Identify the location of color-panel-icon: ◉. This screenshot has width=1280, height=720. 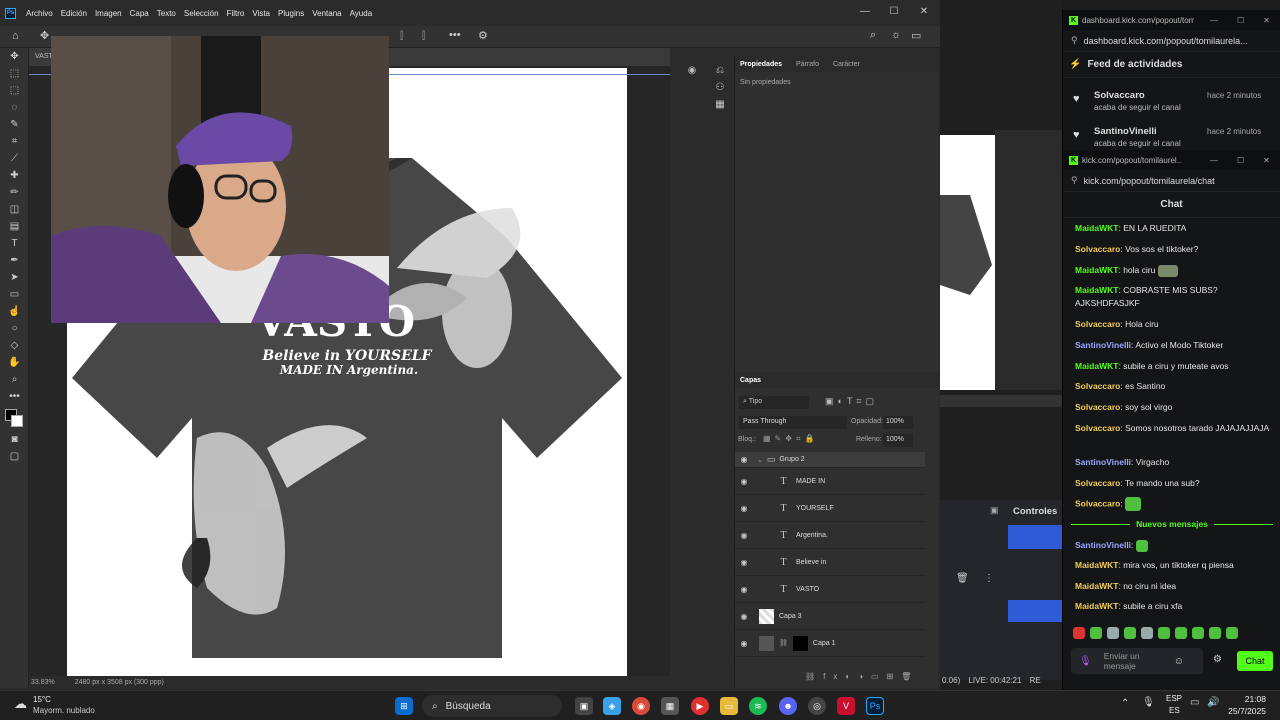
(692, 70).